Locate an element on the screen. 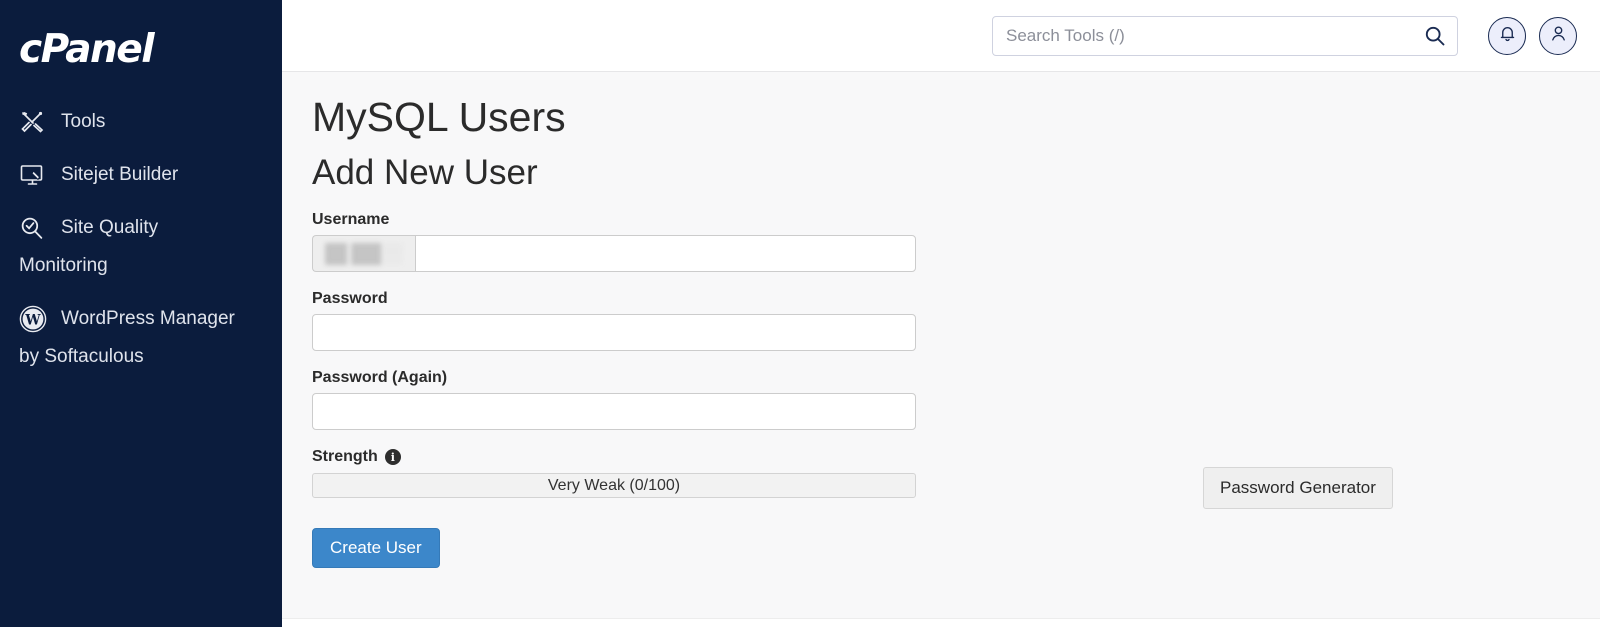  password-again-label: Password (Again) is located at coordinates (380, 378).